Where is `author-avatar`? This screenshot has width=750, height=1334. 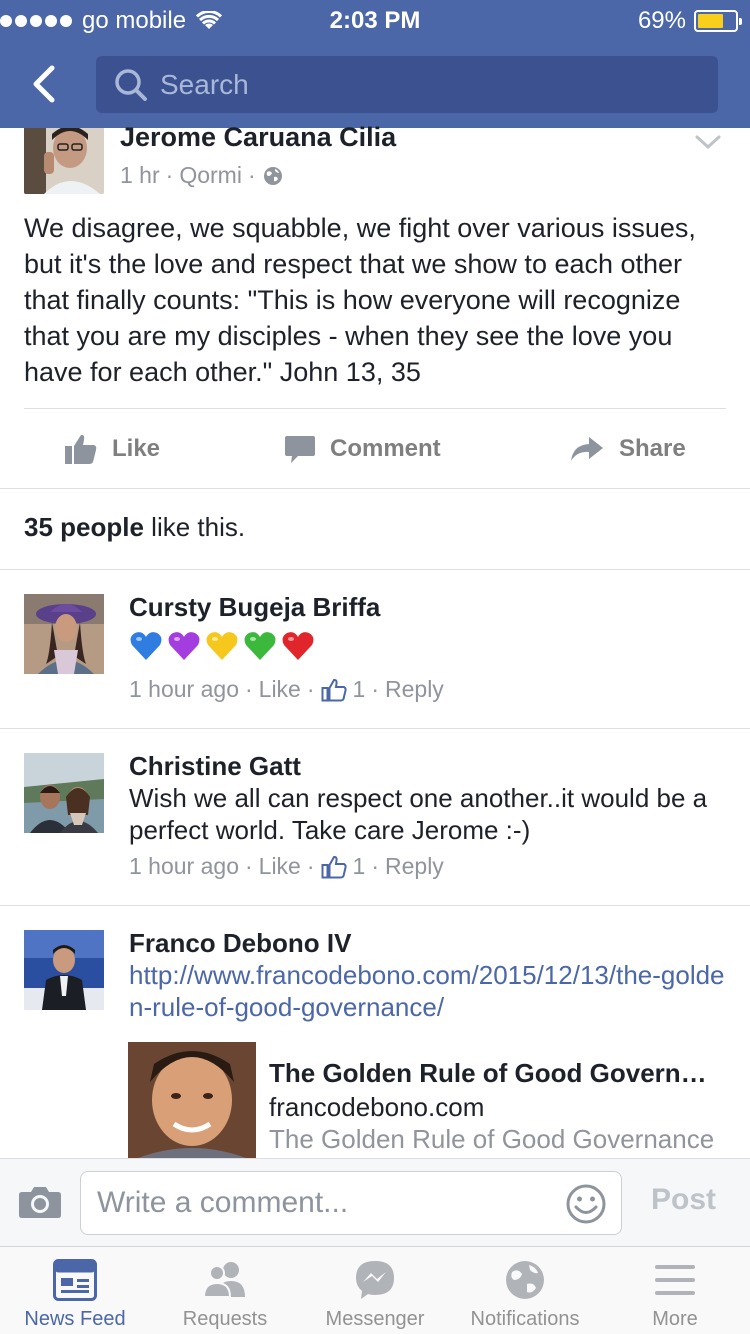 author-avatar is located at coordinates (64, 161).